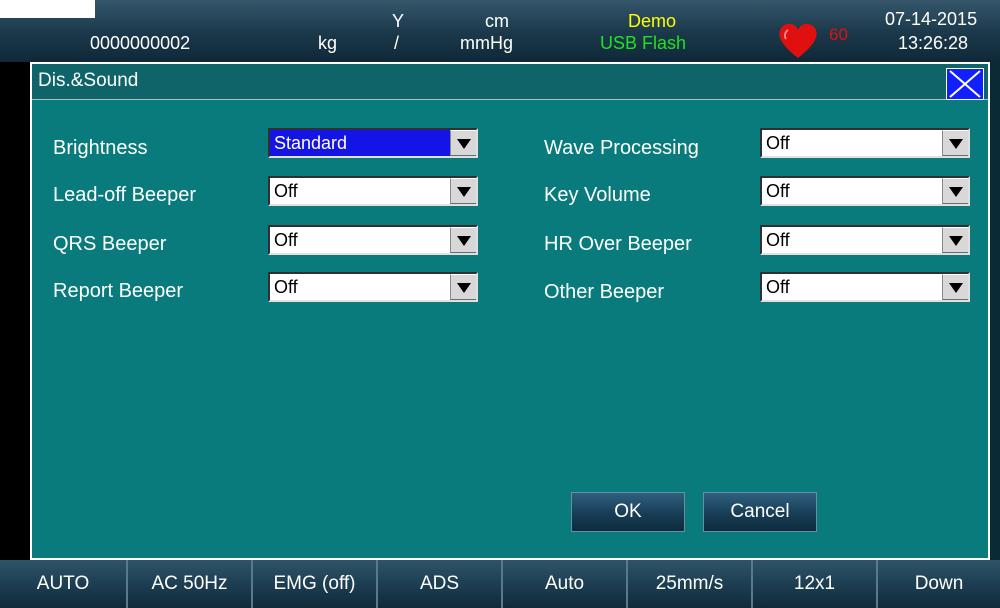  I want to click on layout-button: 12x1, so click(815, 584).